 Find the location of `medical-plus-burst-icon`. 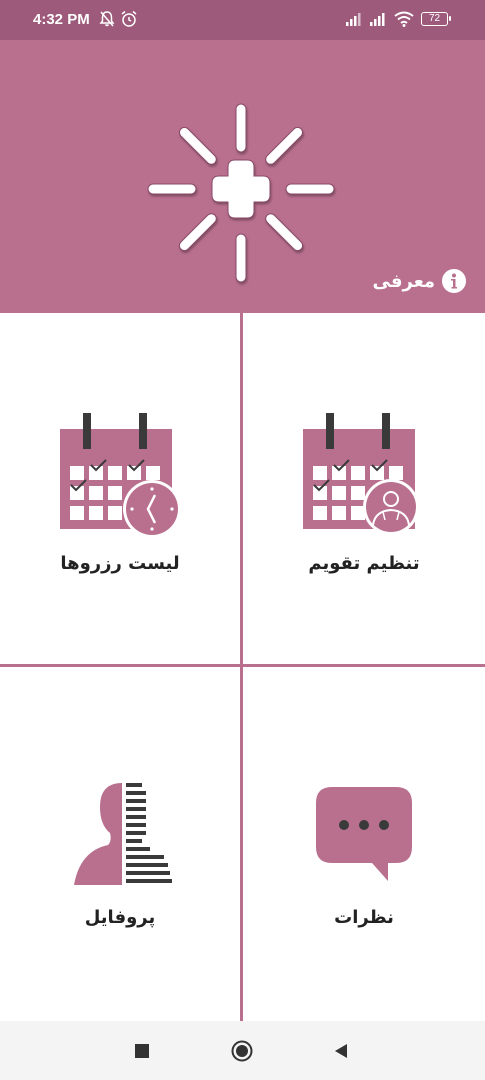

medical-plus-burst-icon is located at coordinates (241, 193).